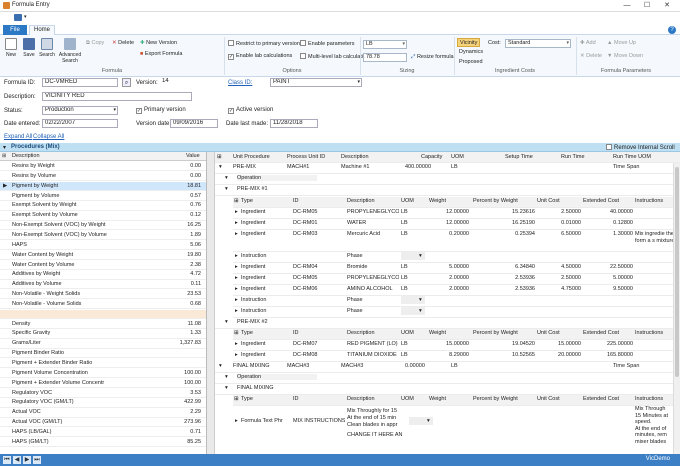  Describe the element at coordinates (608, 355) in the screenshot. I see `extended-cost: 165.80000` at that location.